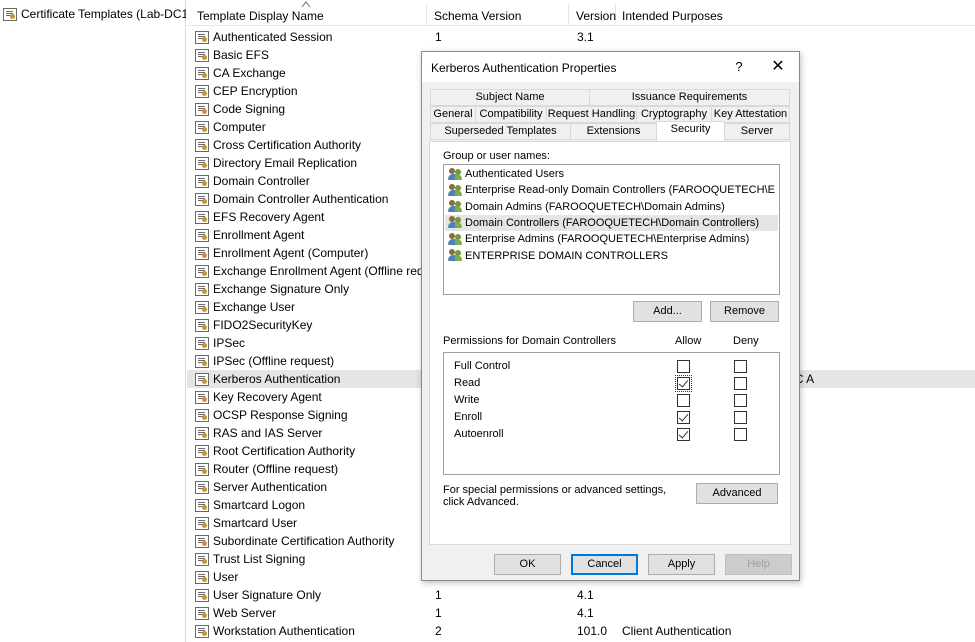 This screenshot has width=975, height=642. What do you see at coordinates (307, 253) in the screenshot?
I see `template-name-cell: Enrollment Agent (Computer)` at bounding box center [307, 253].